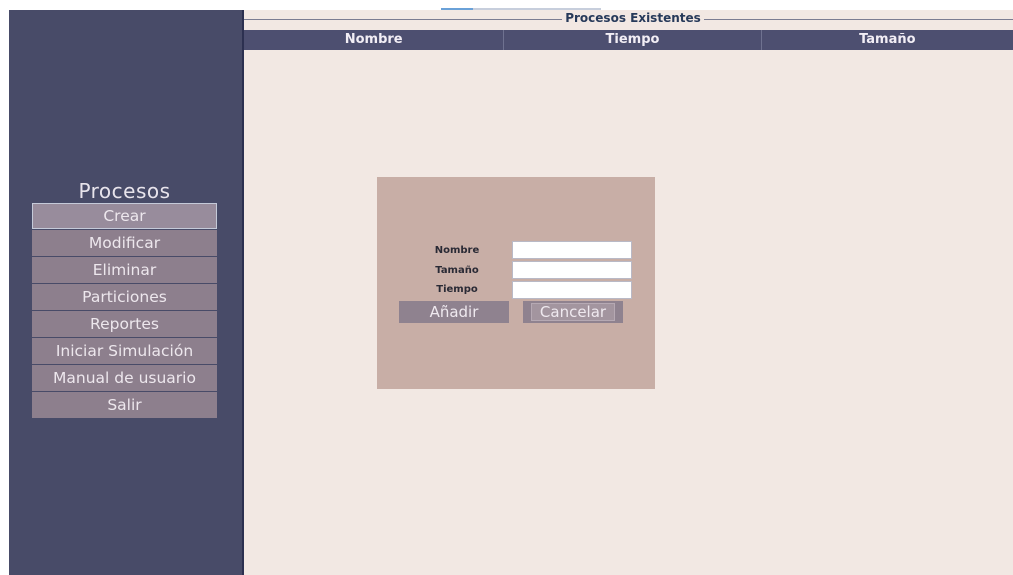 This screenshot has width=1013, height=575. What do you see at coordinates (887, 40) in the screenshot?
I see `column-header-tamano: Tamaño` at bounding box center [887, 40].